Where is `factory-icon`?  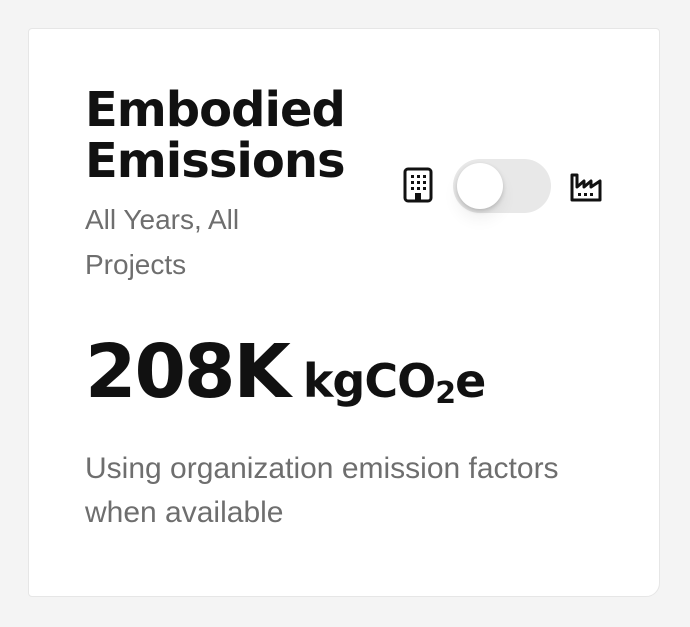
factory-icon is located at coordinates (586, 185).